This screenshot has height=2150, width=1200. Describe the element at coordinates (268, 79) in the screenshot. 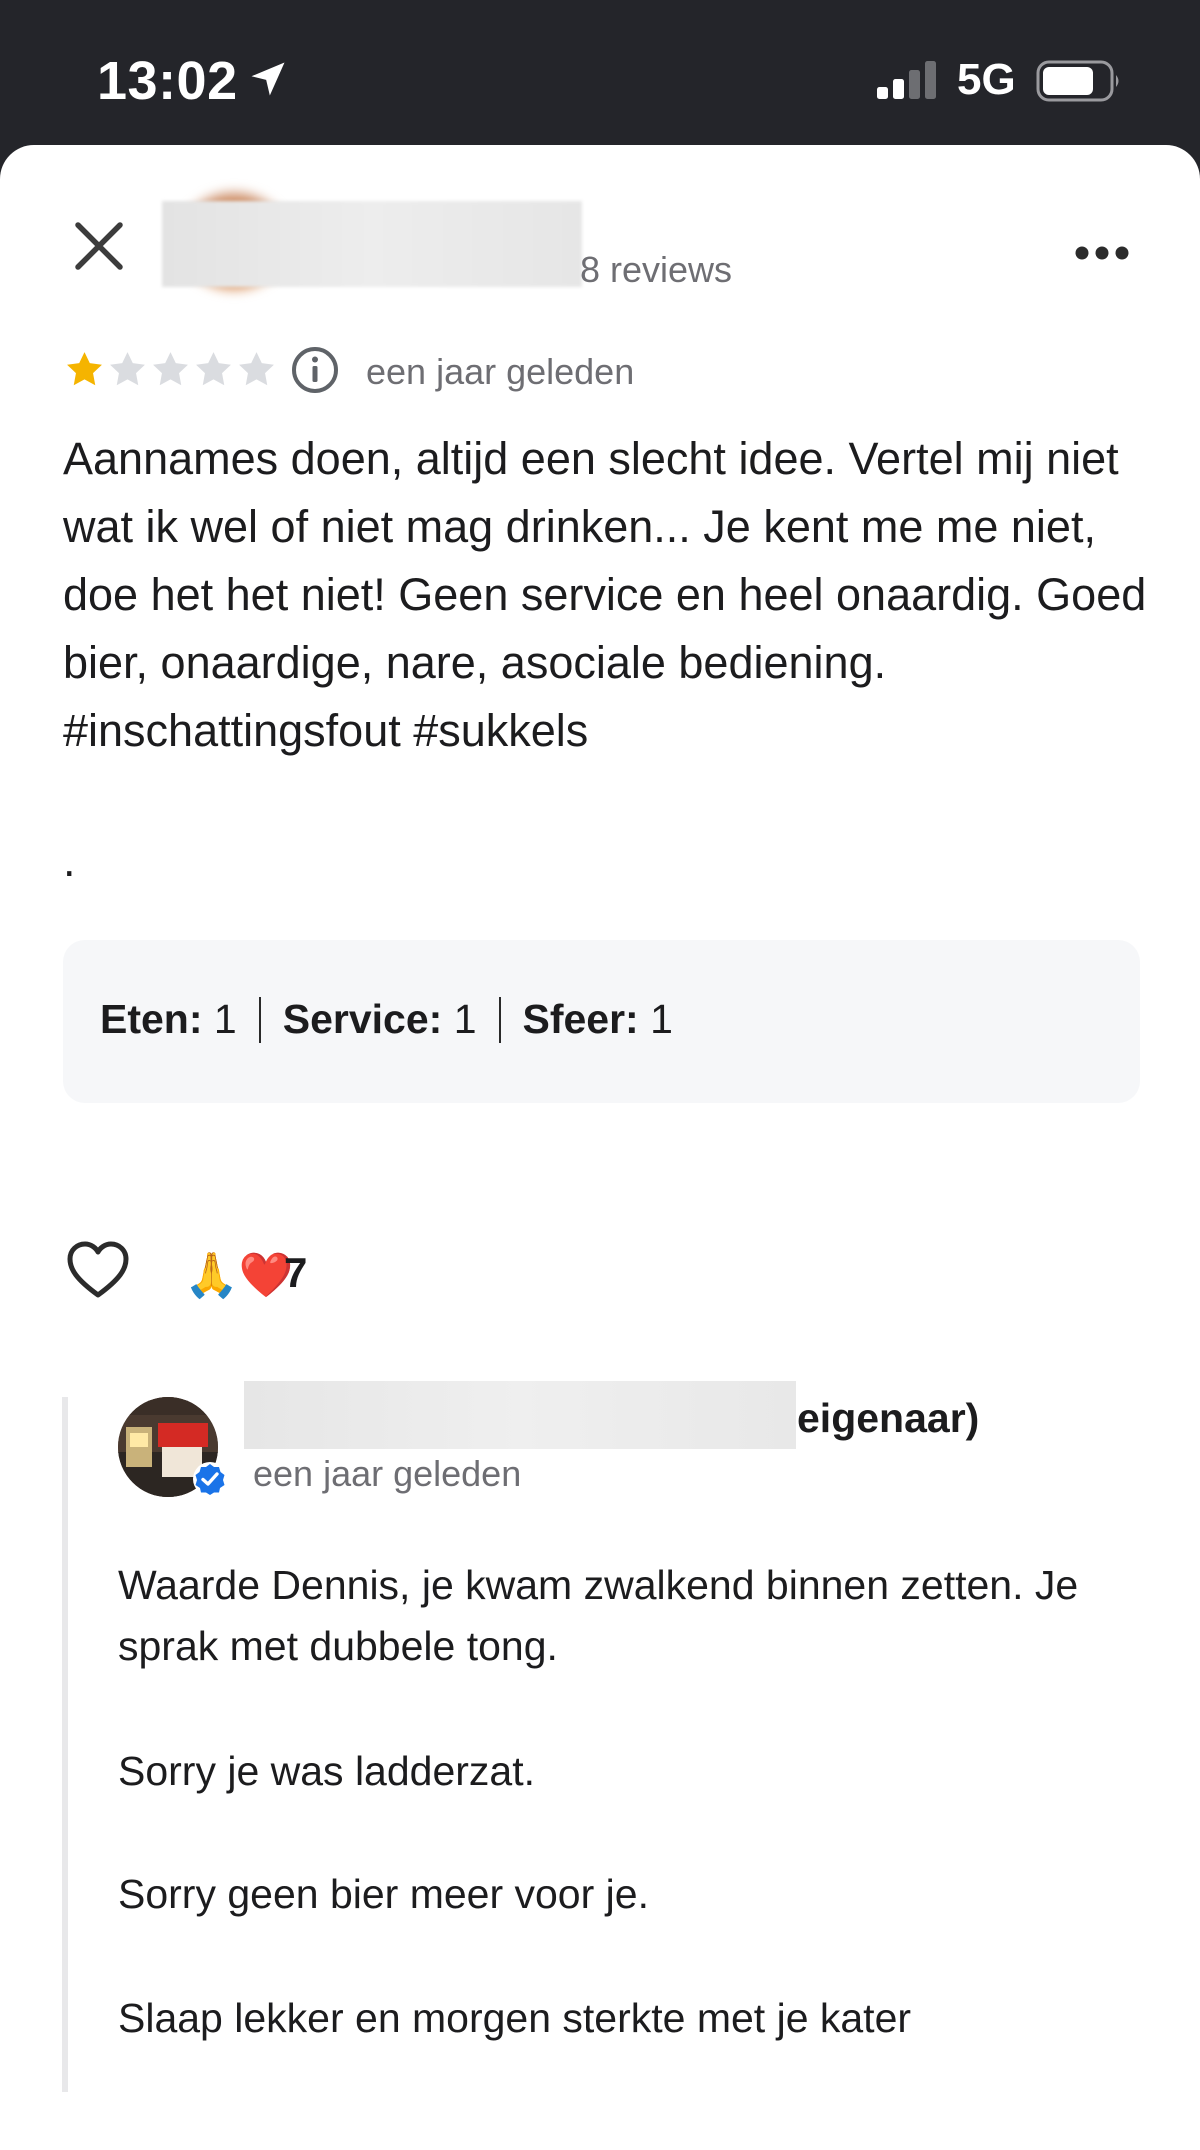

I see `location-arrow-icon` at that location.